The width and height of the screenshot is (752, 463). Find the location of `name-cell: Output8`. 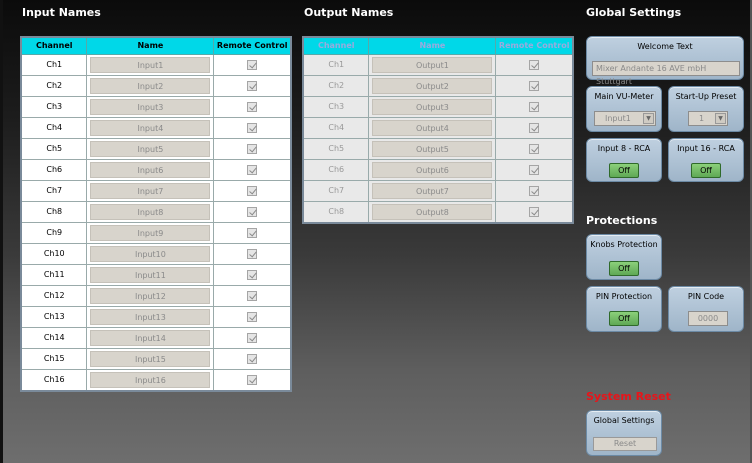

name-cell: Output8 is located at coordinates (432, 211).